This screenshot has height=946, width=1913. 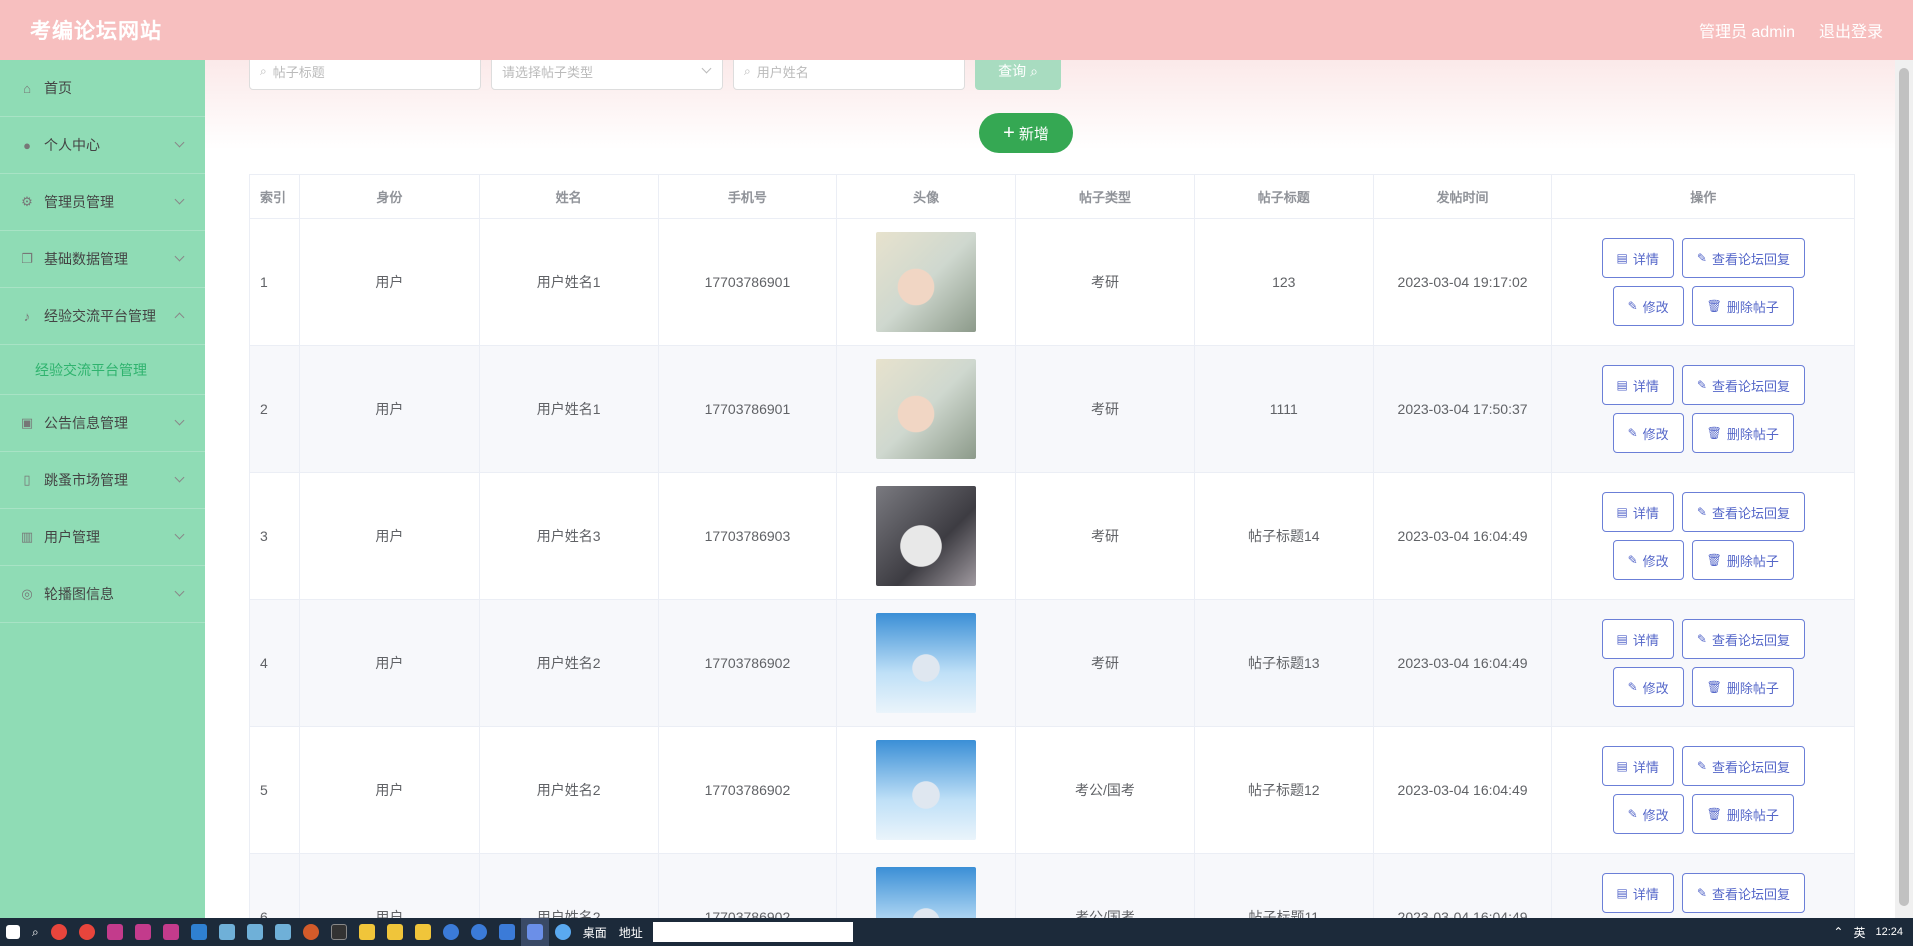 I want to click on post-type-cell: 考研, so click(x=1105, y=536).